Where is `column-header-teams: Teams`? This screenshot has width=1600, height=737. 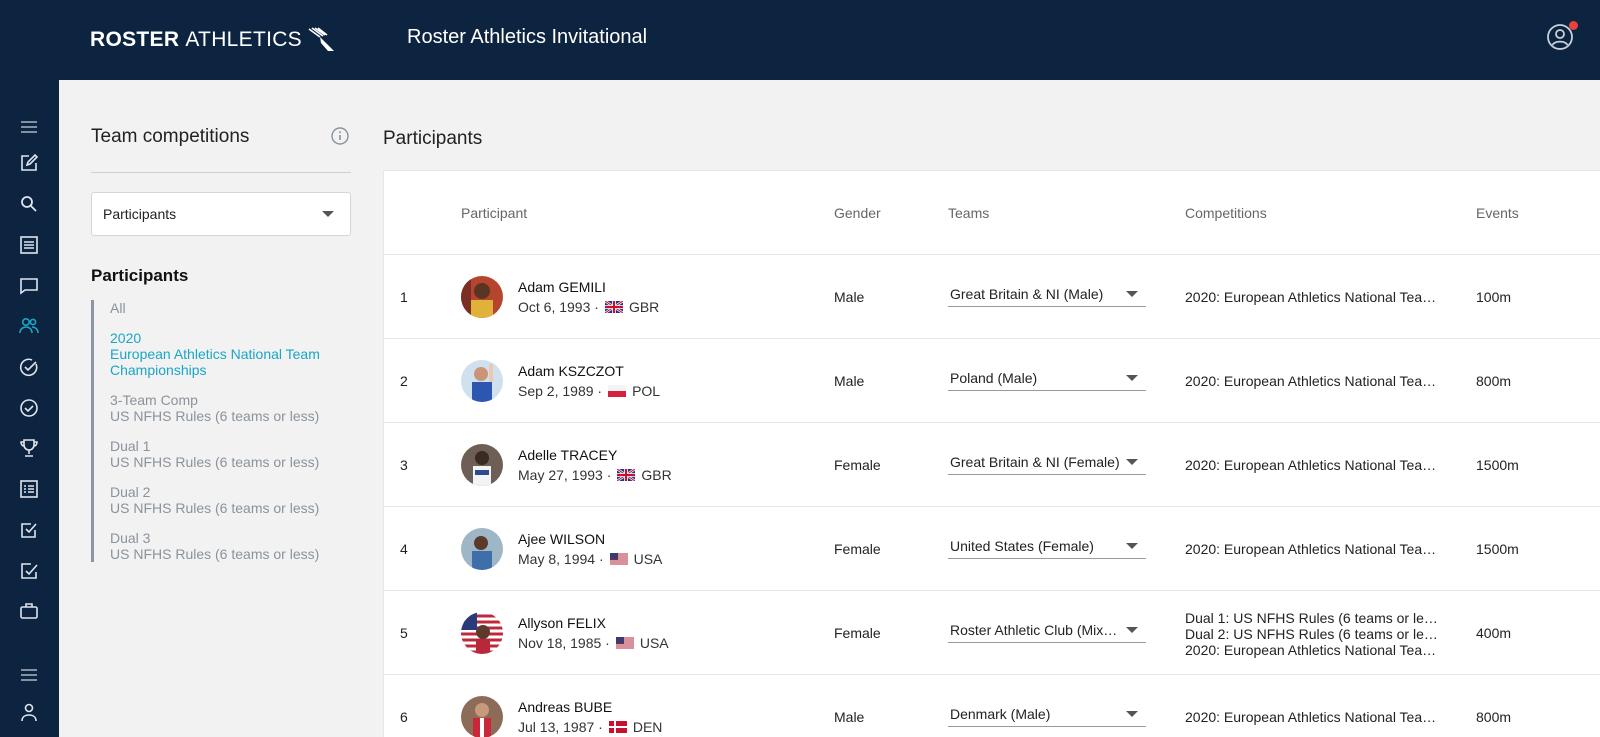
column-header-teams: Teams is located at coordinates (968, 213).